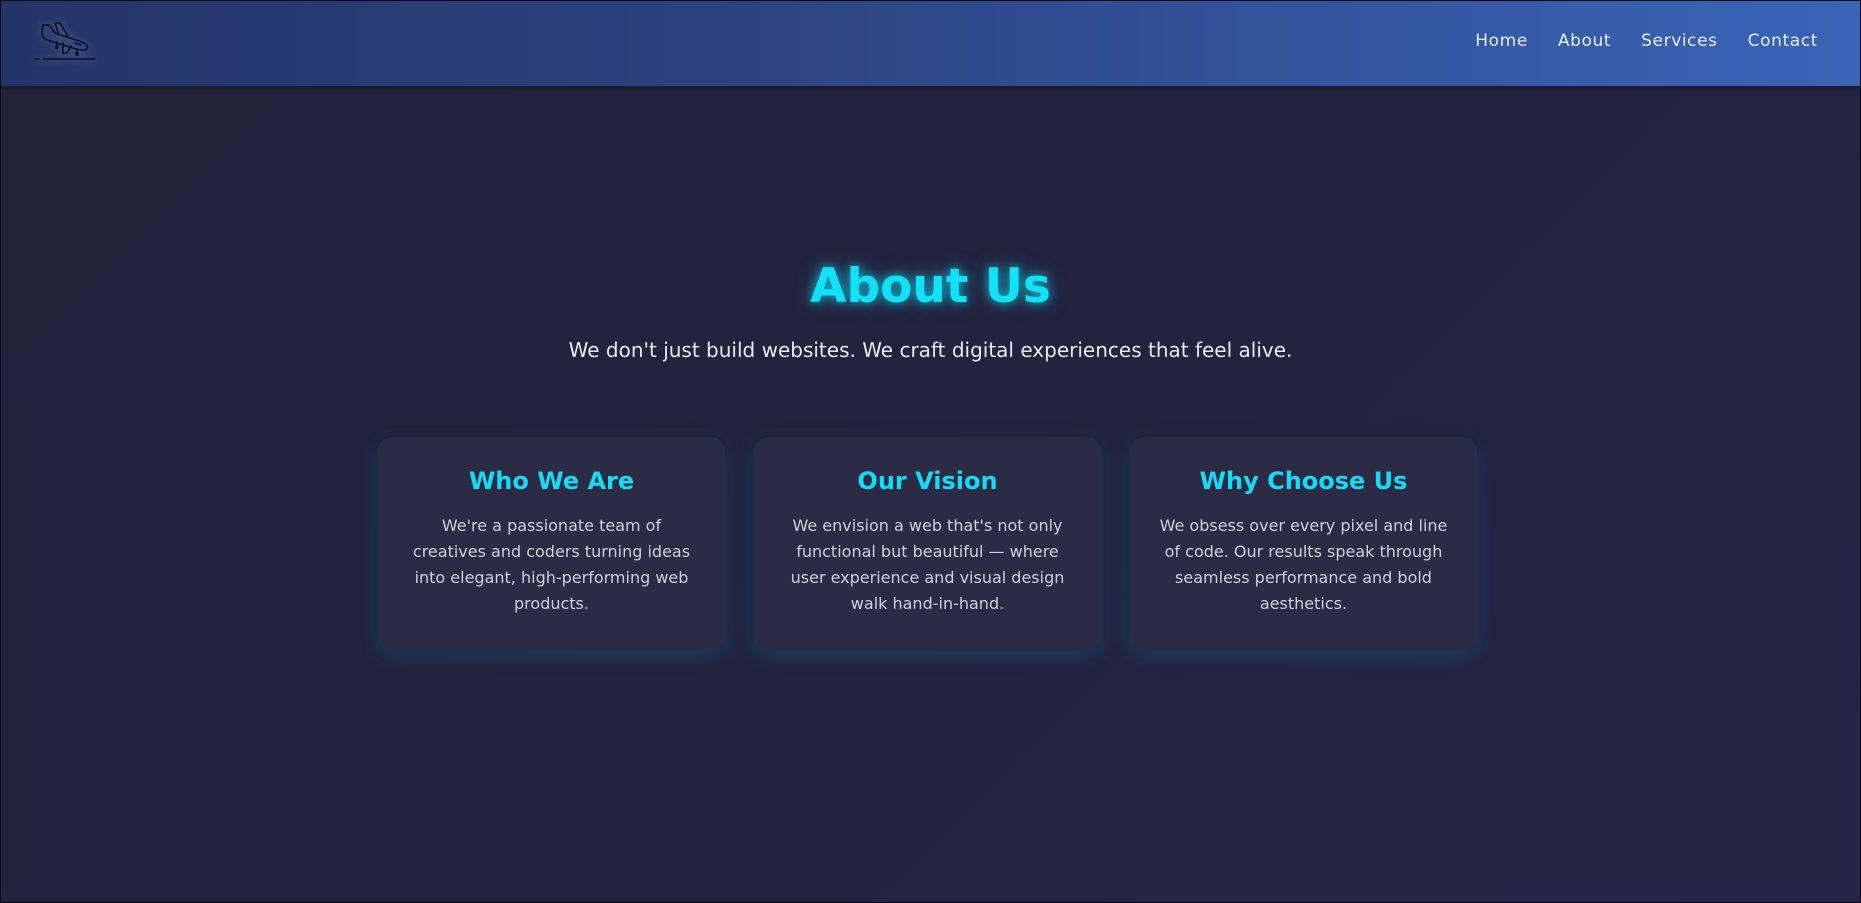 Image resolution: width=1861 pixels, height=903 pixels. What do you see at coordinates (68, 39) in the screenshot?
I see `airplane-landing-icon` at bounding box center [68, 39].